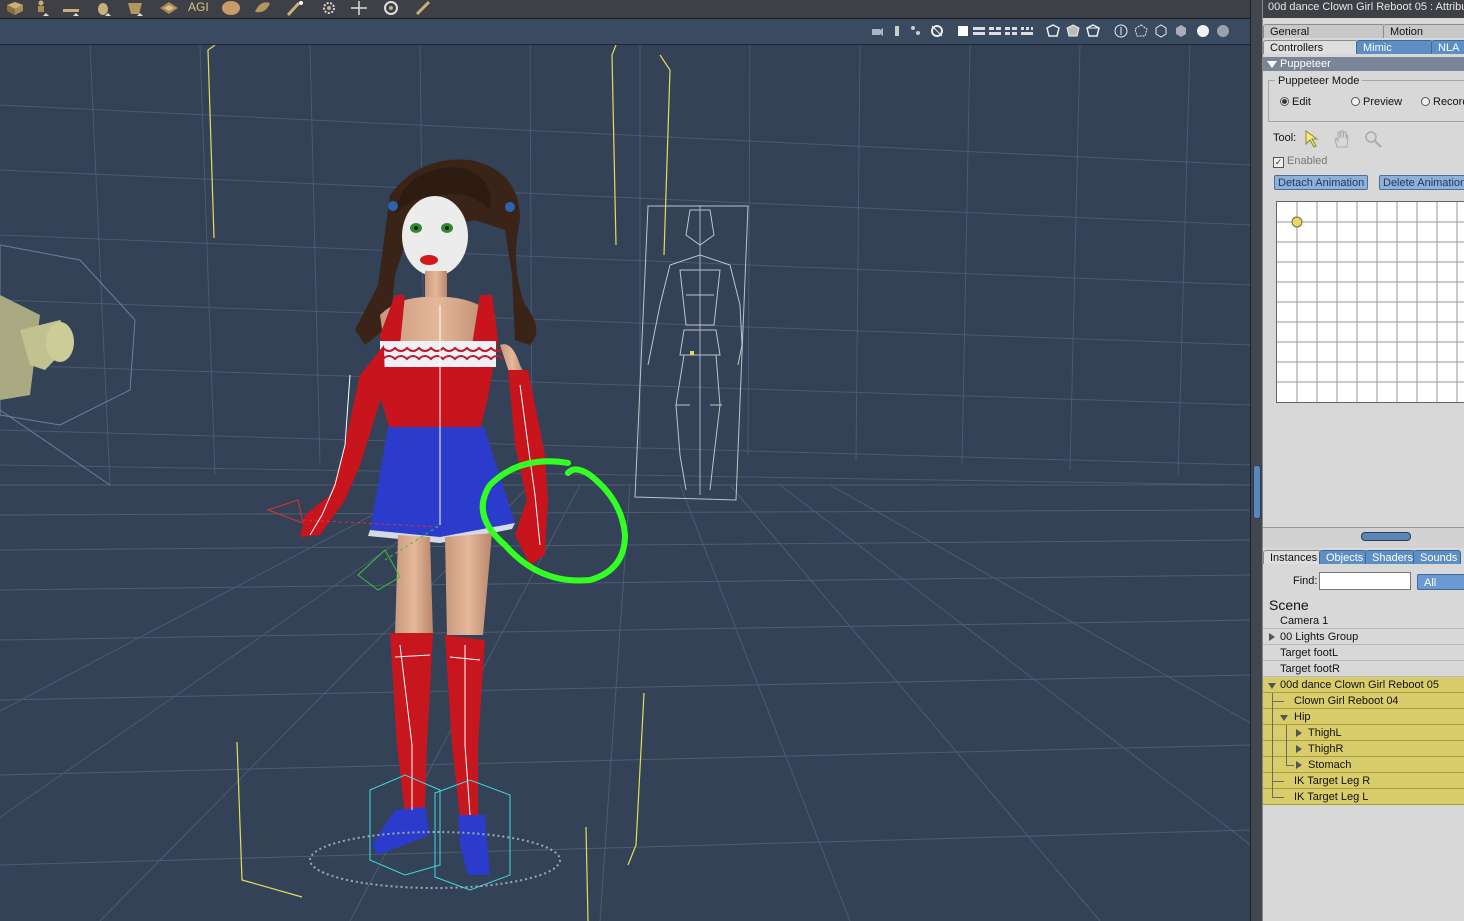 This screenshot has height=921, width=1464. Describe the element at coordinates (1376, 102) in the screenshot. I see `mode-preview-radio: Preview` at that location.